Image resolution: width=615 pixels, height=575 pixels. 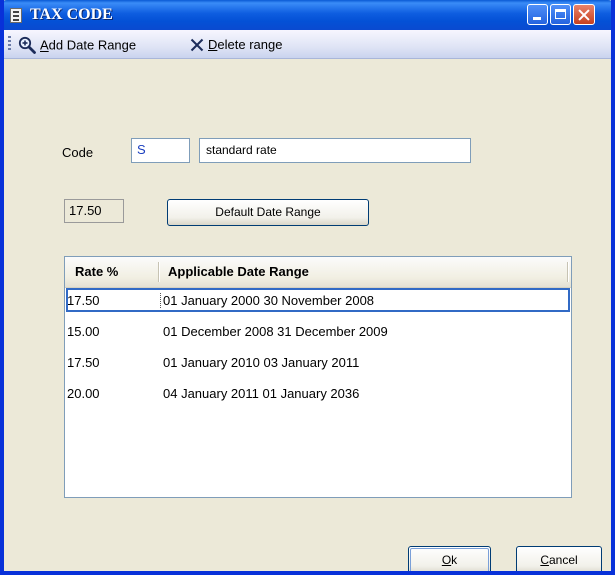 What do you see at coordinates (78, 152) in the screenshot?
I see `code-label: Code` at bounding box center [78, 152].